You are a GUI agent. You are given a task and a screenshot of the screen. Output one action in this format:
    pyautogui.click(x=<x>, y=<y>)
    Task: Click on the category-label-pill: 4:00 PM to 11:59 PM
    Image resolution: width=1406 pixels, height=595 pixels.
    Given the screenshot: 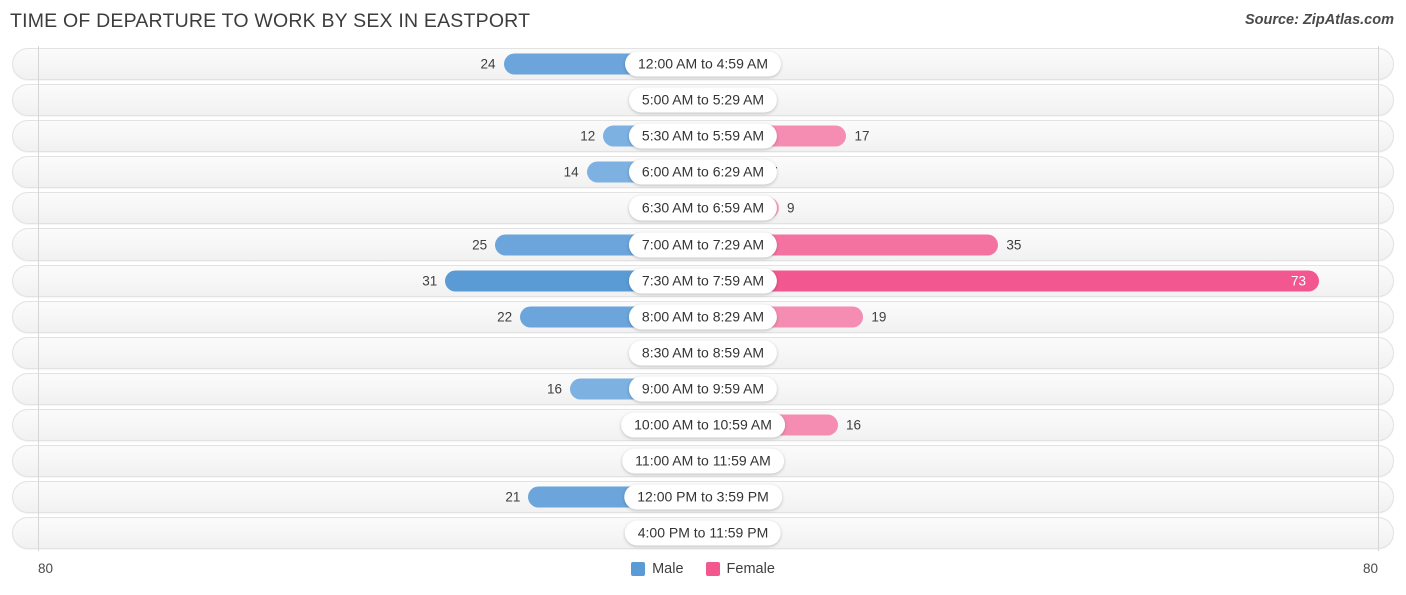 What is the action you would take?
    pyautogui.click(x=703, y=533)
    